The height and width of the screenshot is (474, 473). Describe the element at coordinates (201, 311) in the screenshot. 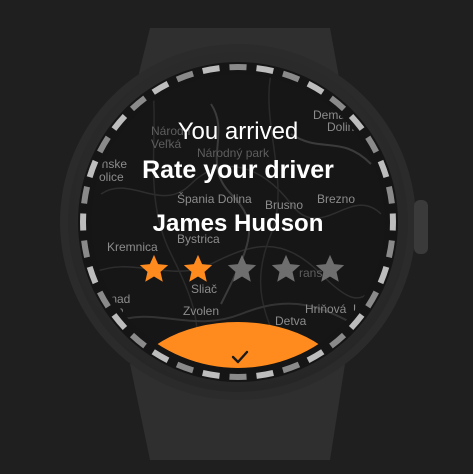

I see `map-label: Zvolen` at that location.